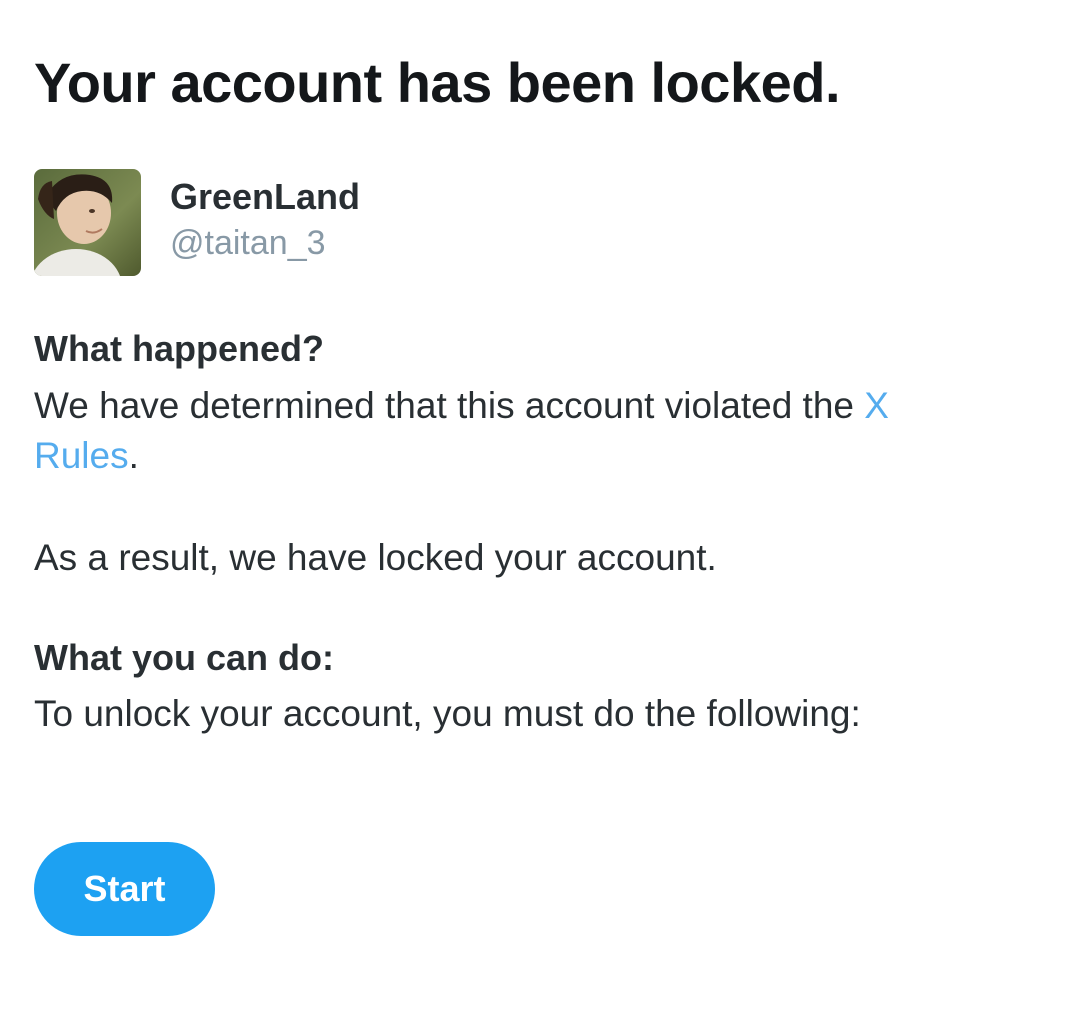 This screenshot has height=1013, width=1080. Describe the element at coordinates (179, 348) in the screenshot. I see `what-happened-heading: What happened?` at that location.